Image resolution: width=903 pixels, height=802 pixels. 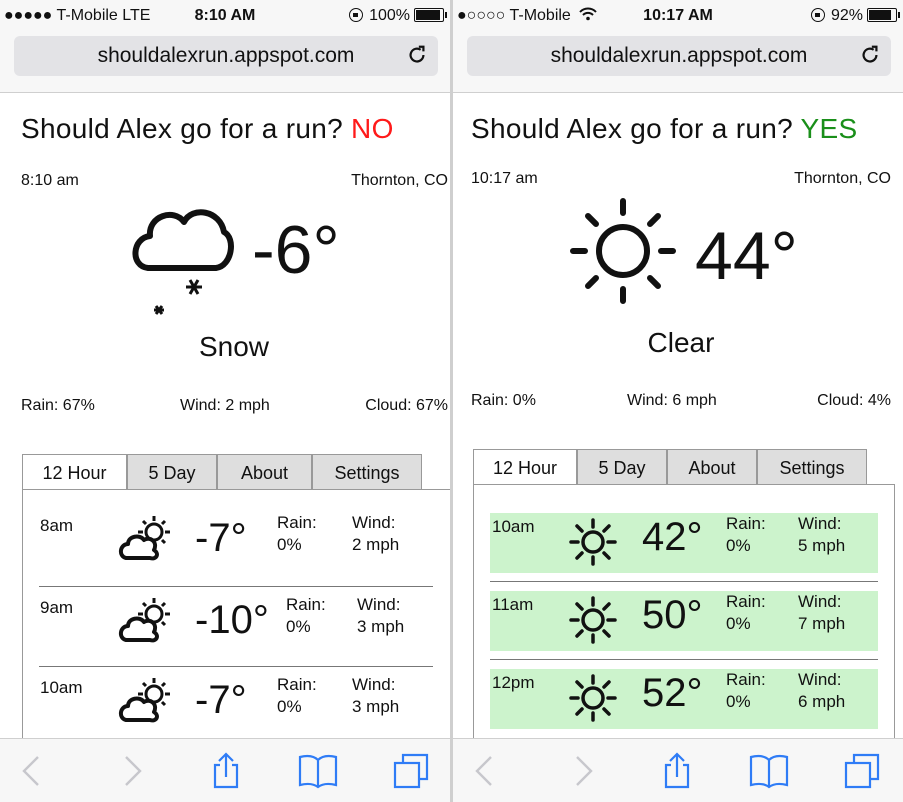 What do you see at coordinates (822, 623) in the screenshot?
I see `hour-wind: 7 mph` at bounding box center [822, 623].